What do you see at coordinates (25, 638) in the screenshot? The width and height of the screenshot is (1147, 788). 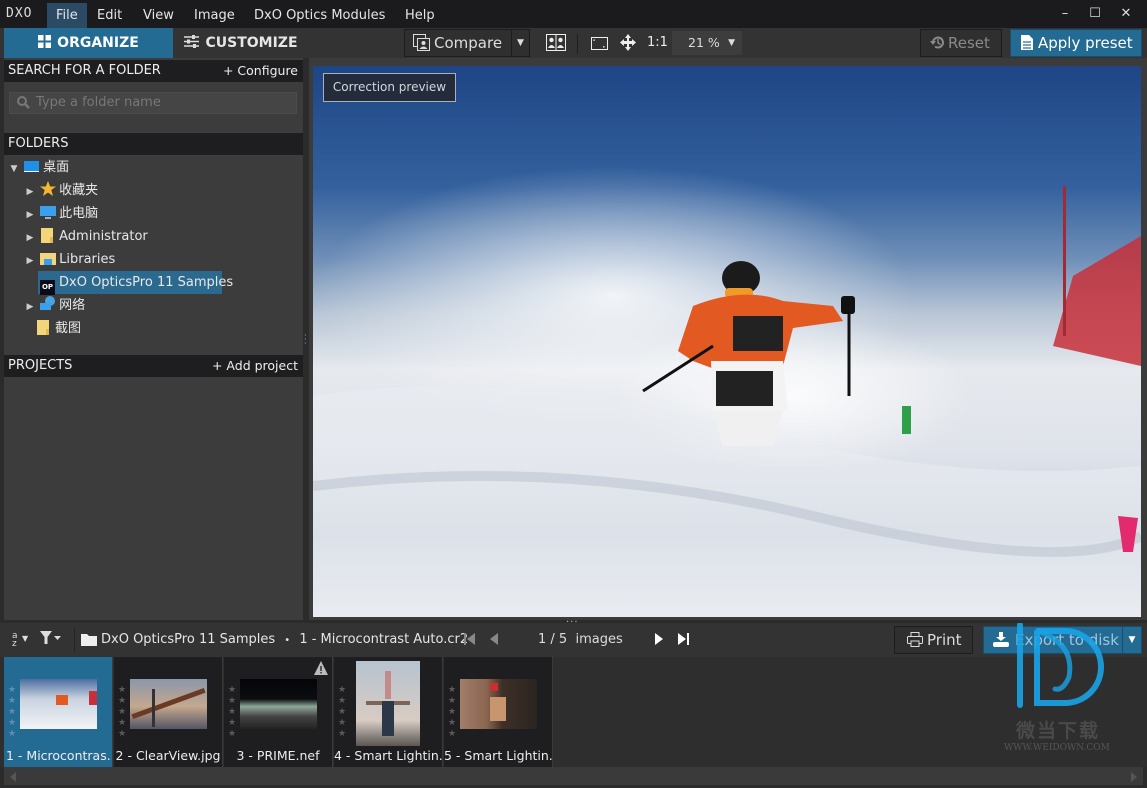 I see `sort-dropdown-icon: ▼` at bounding box center [25, 638].